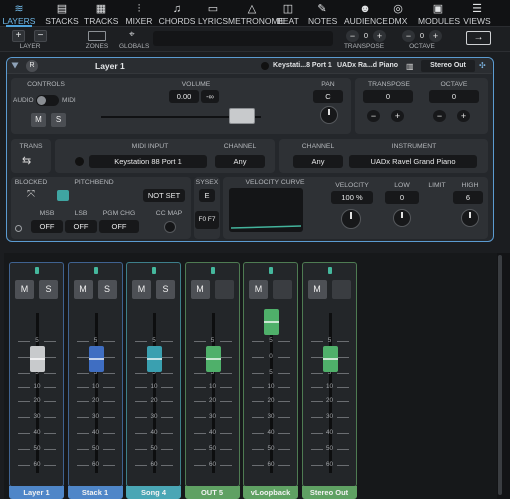 Image resolution: width=510 pixels, height=499 pixels. I want to click on layer-transpose-minus: −, so click(373, 116).